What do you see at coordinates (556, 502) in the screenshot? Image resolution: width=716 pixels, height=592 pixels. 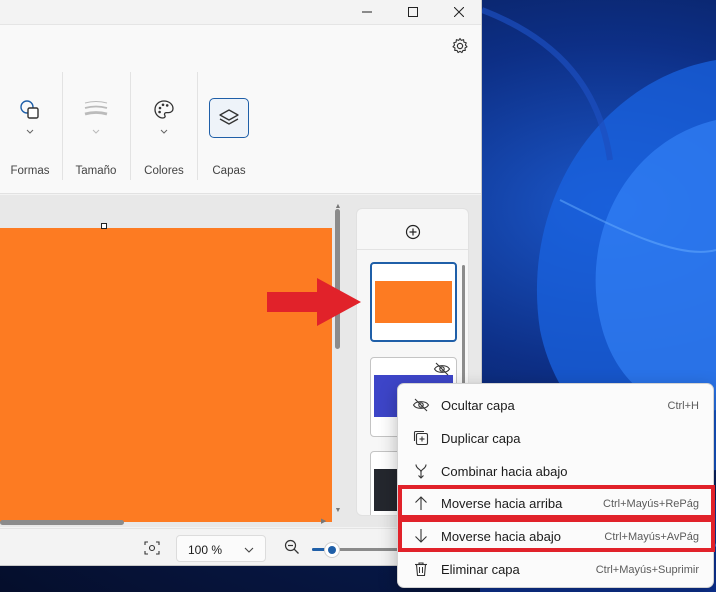 I see `highlight-box-move-up` at bounding box center [556, 502].